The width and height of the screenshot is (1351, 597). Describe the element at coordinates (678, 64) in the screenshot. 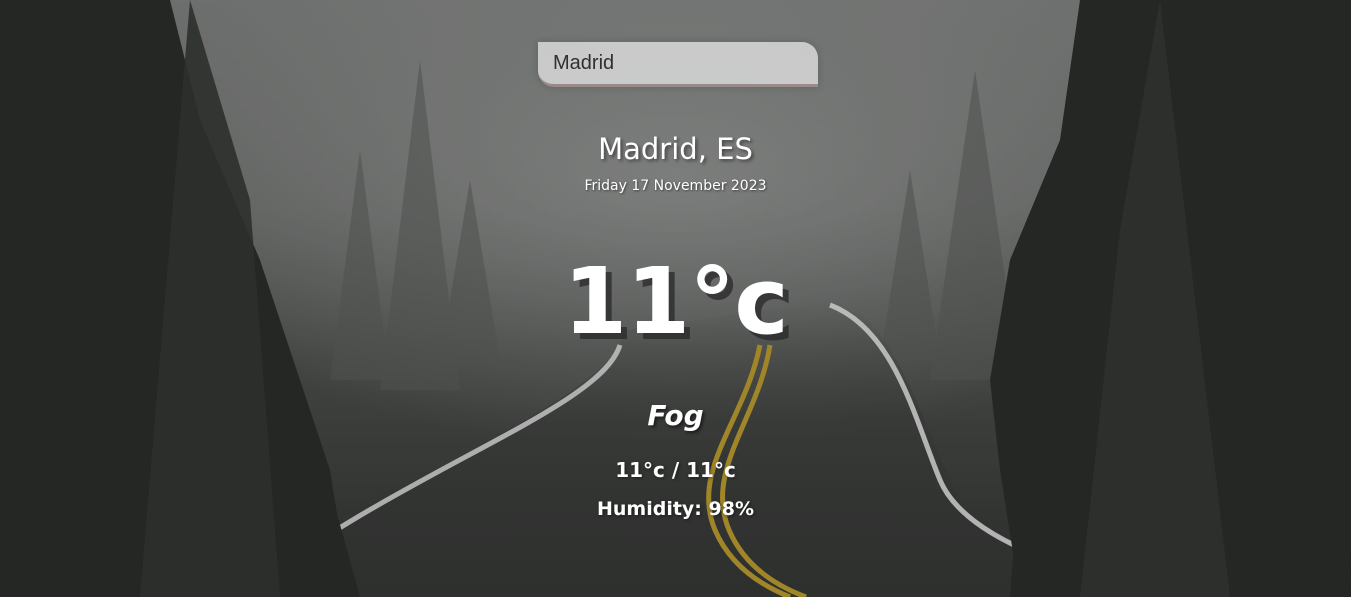

I see `city-search-input` at that location.